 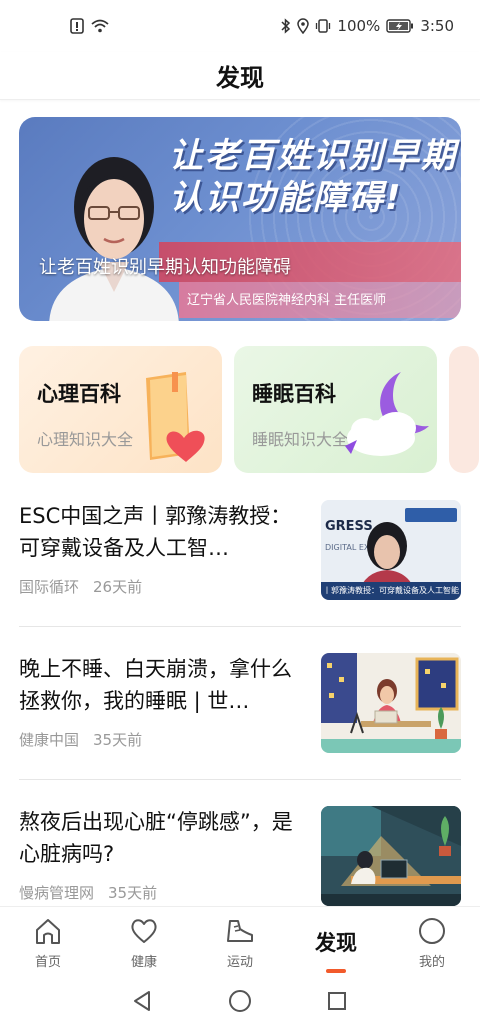 I want to click on home-icon, so click(x=48, y=931).